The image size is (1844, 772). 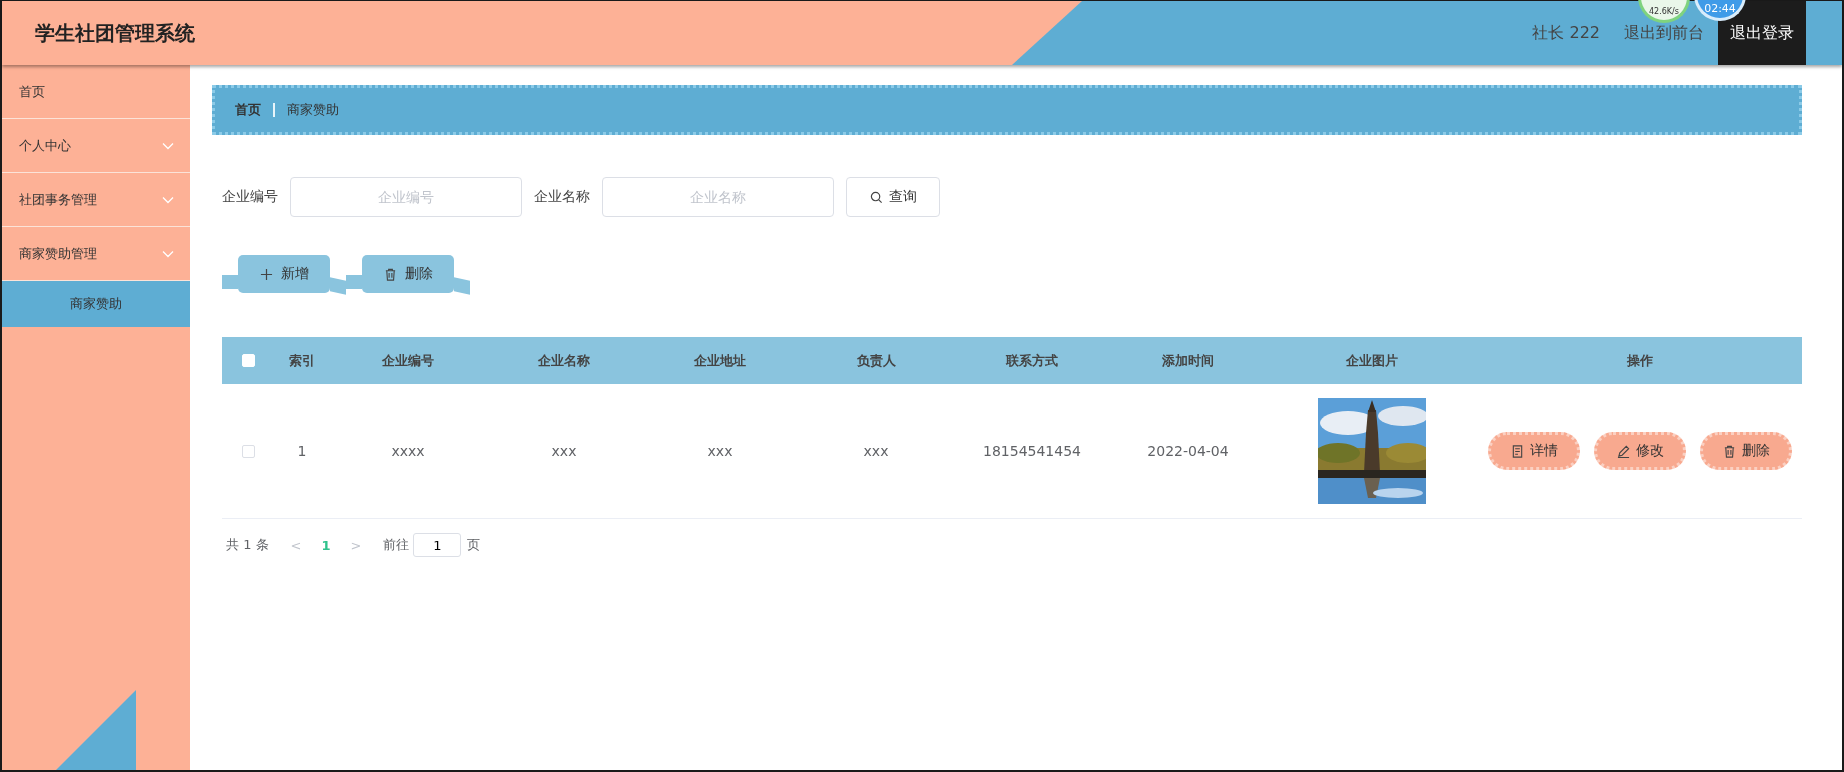 What do you see at coordinates (408, 360) in the screenshot?
I see `column-header: 企业编号` at bounding box center [408, 360].